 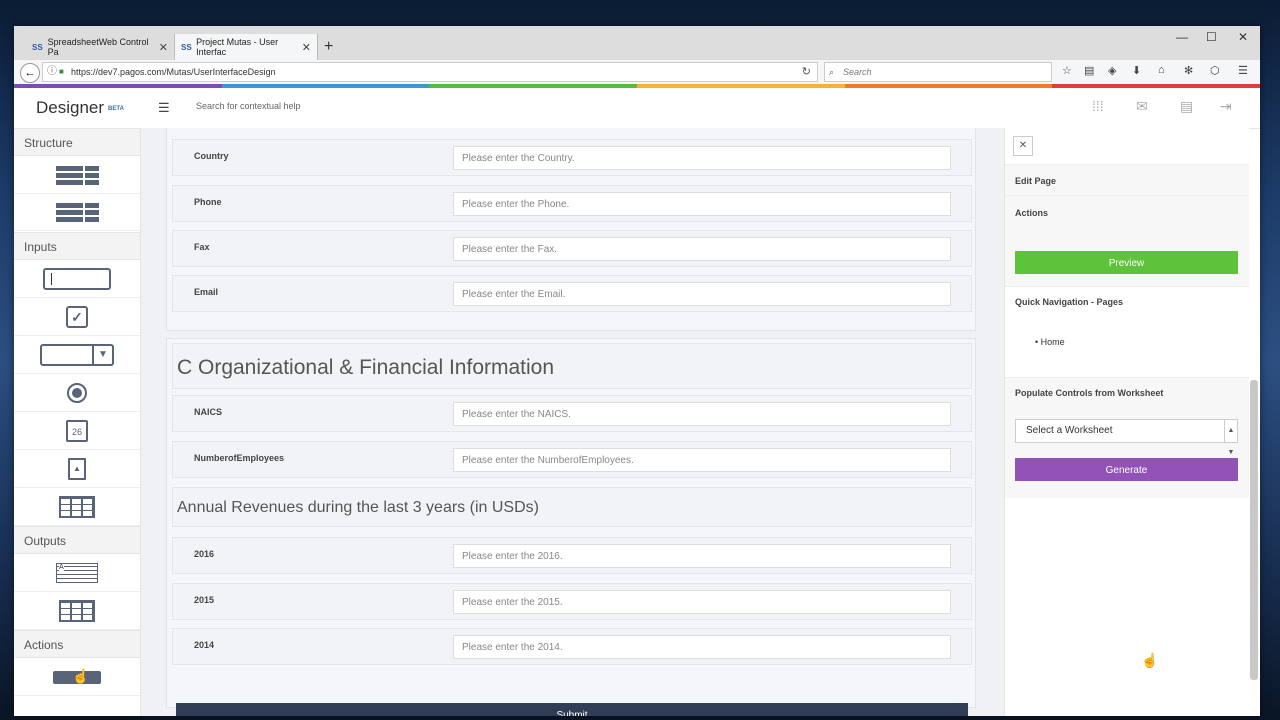 I want to click on field-label: Country, so click(x=211, y=156).